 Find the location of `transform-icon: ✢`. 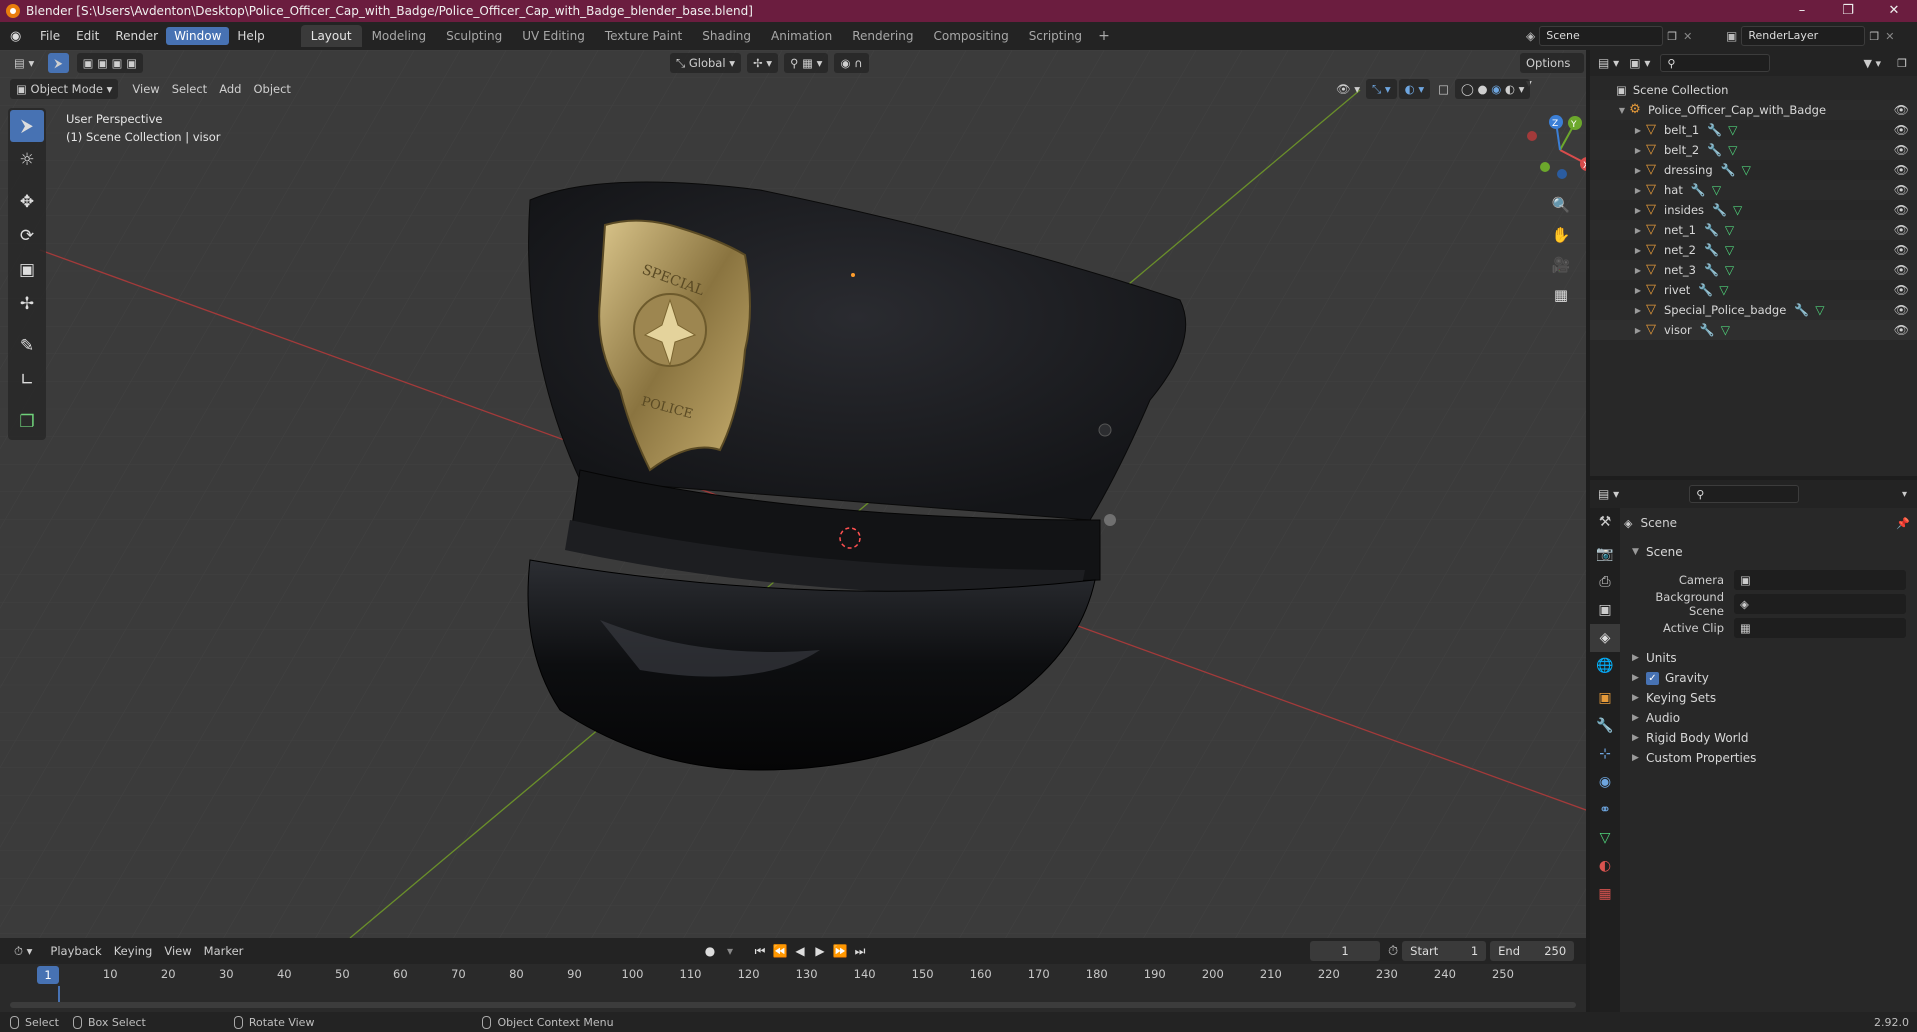

transform-icon: ✢ is located at coordinates (27, 304).